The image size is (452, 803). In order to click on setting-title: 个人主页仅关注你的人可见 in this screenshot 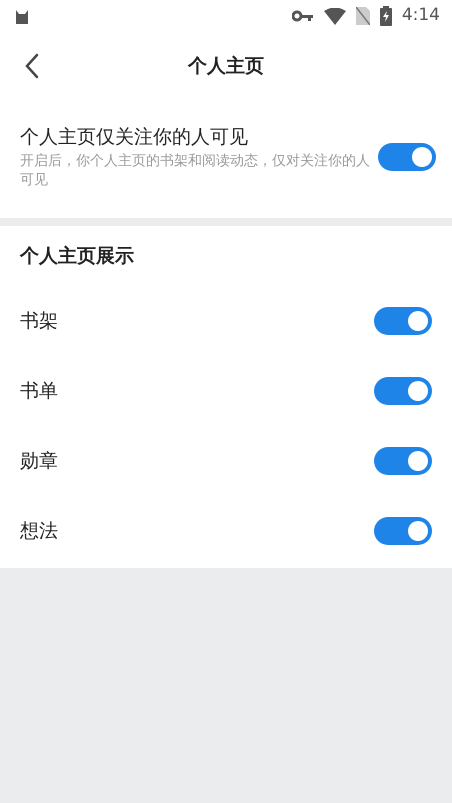, I will do `click(134, 137)`.